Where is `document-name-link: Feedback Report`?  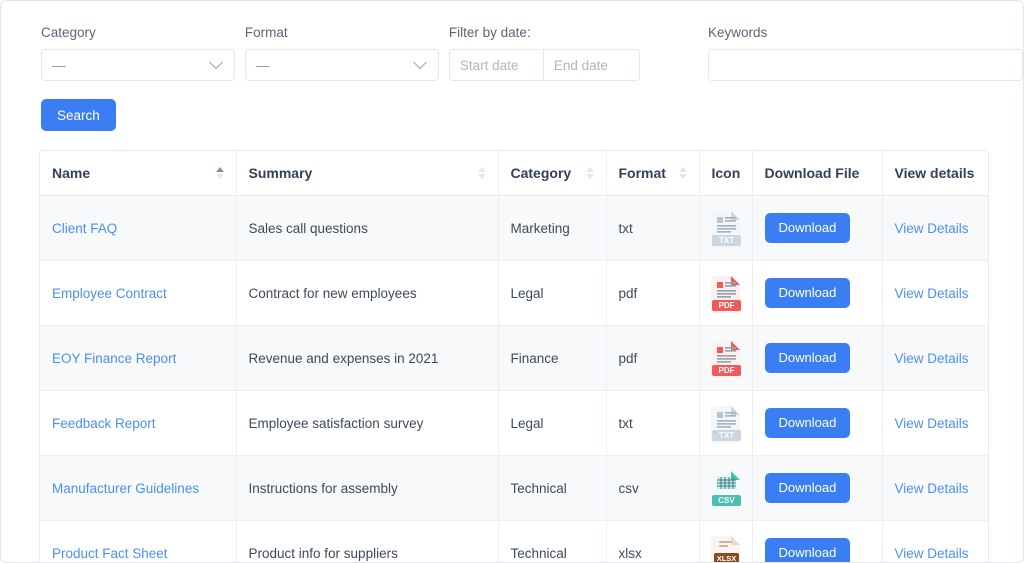 document-name-link: Feedback Report is located at coordinates (104, 423).